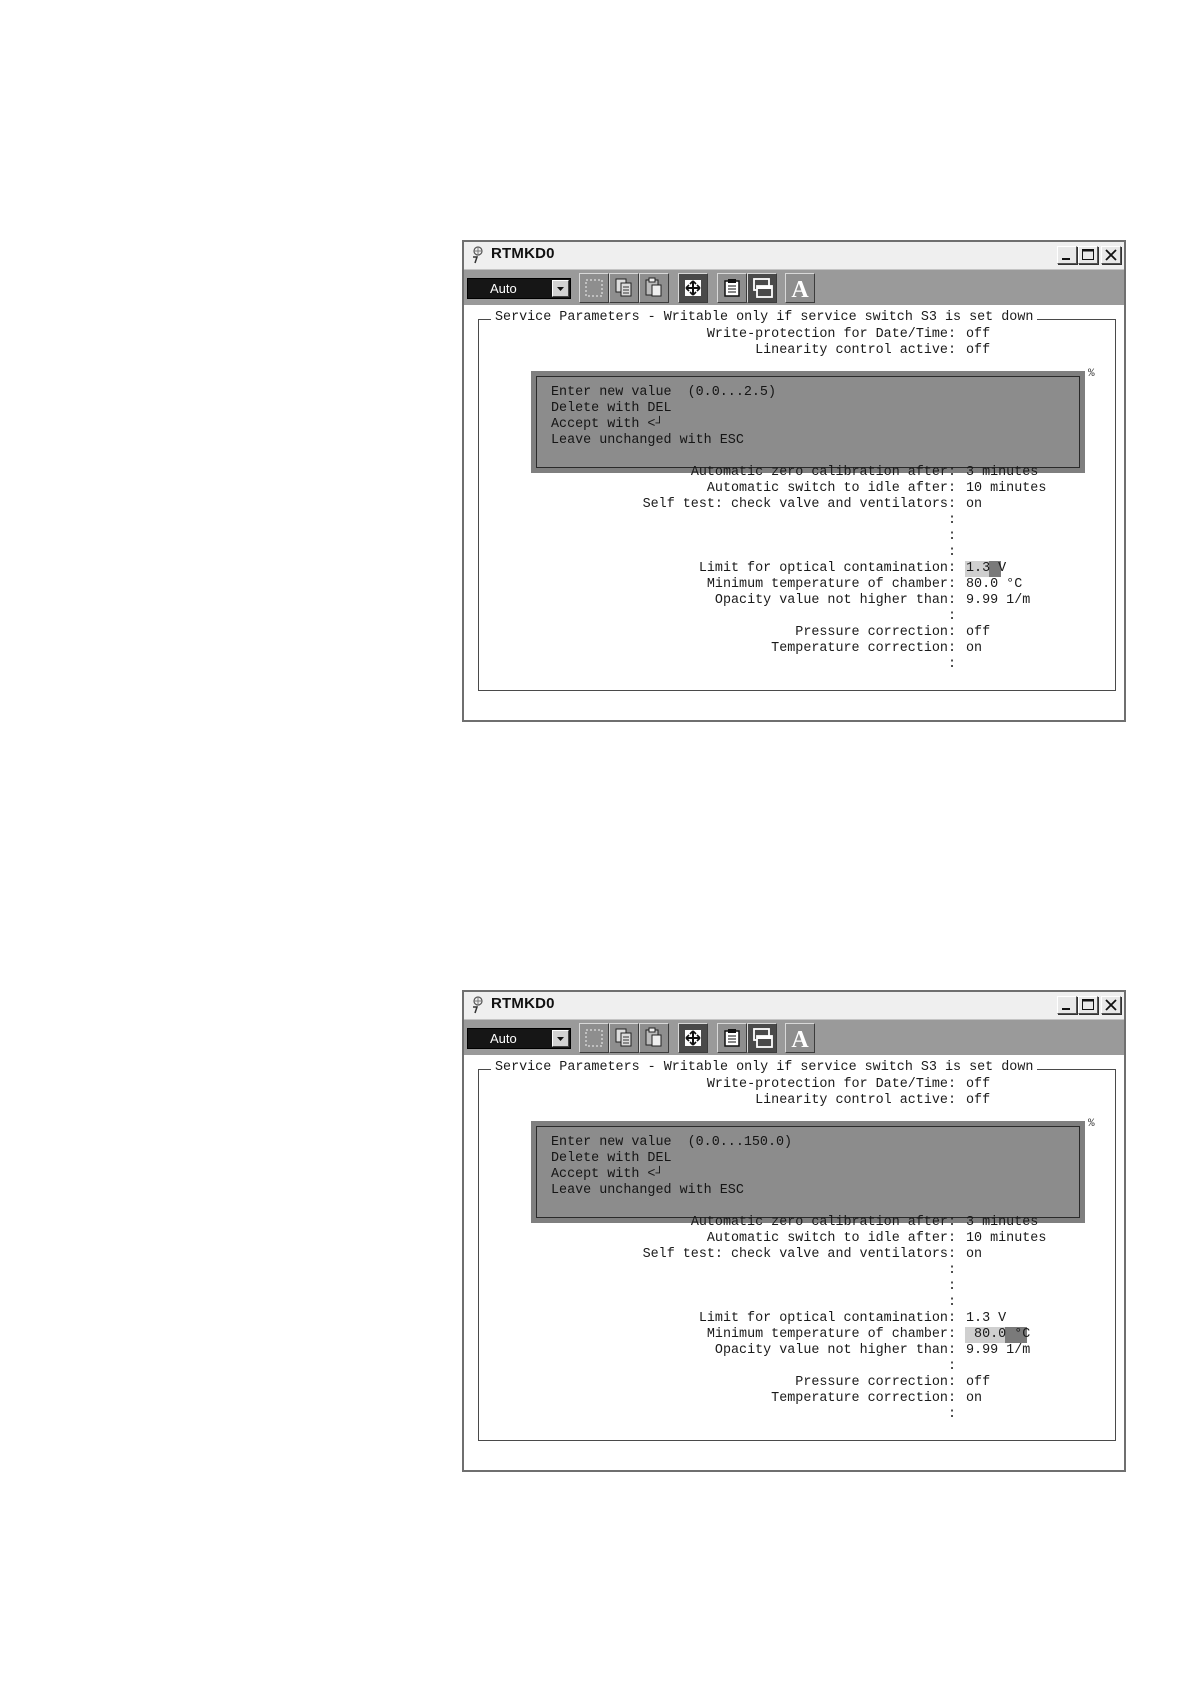 The image size is (1191, 1684). I want to click on copy-icon, so click(623, 1037).